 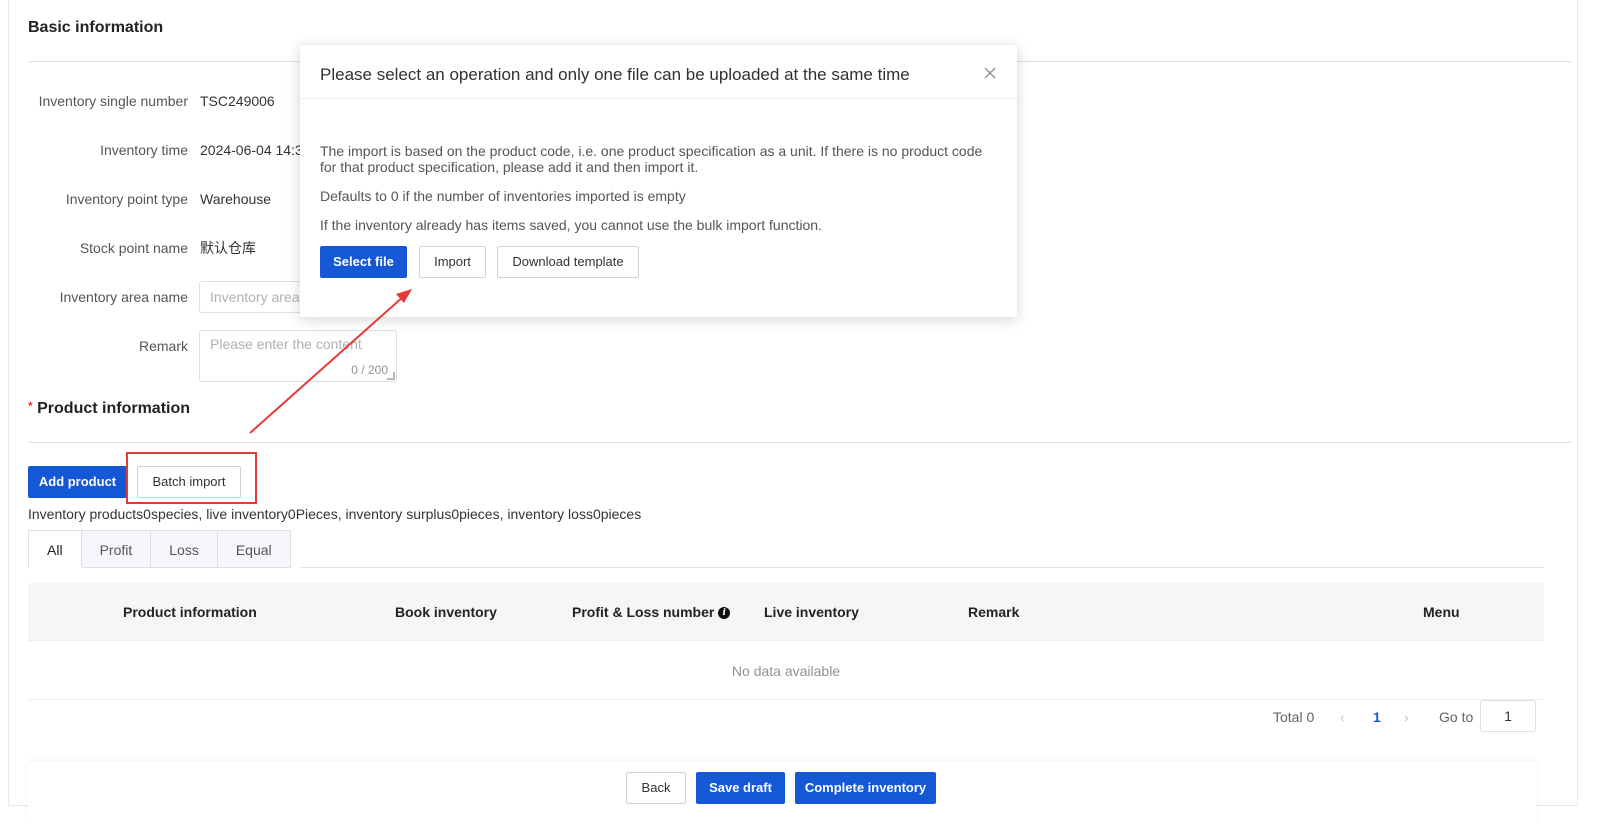 I want to click on tab-loss: Loss, so click(x=184, y=549).